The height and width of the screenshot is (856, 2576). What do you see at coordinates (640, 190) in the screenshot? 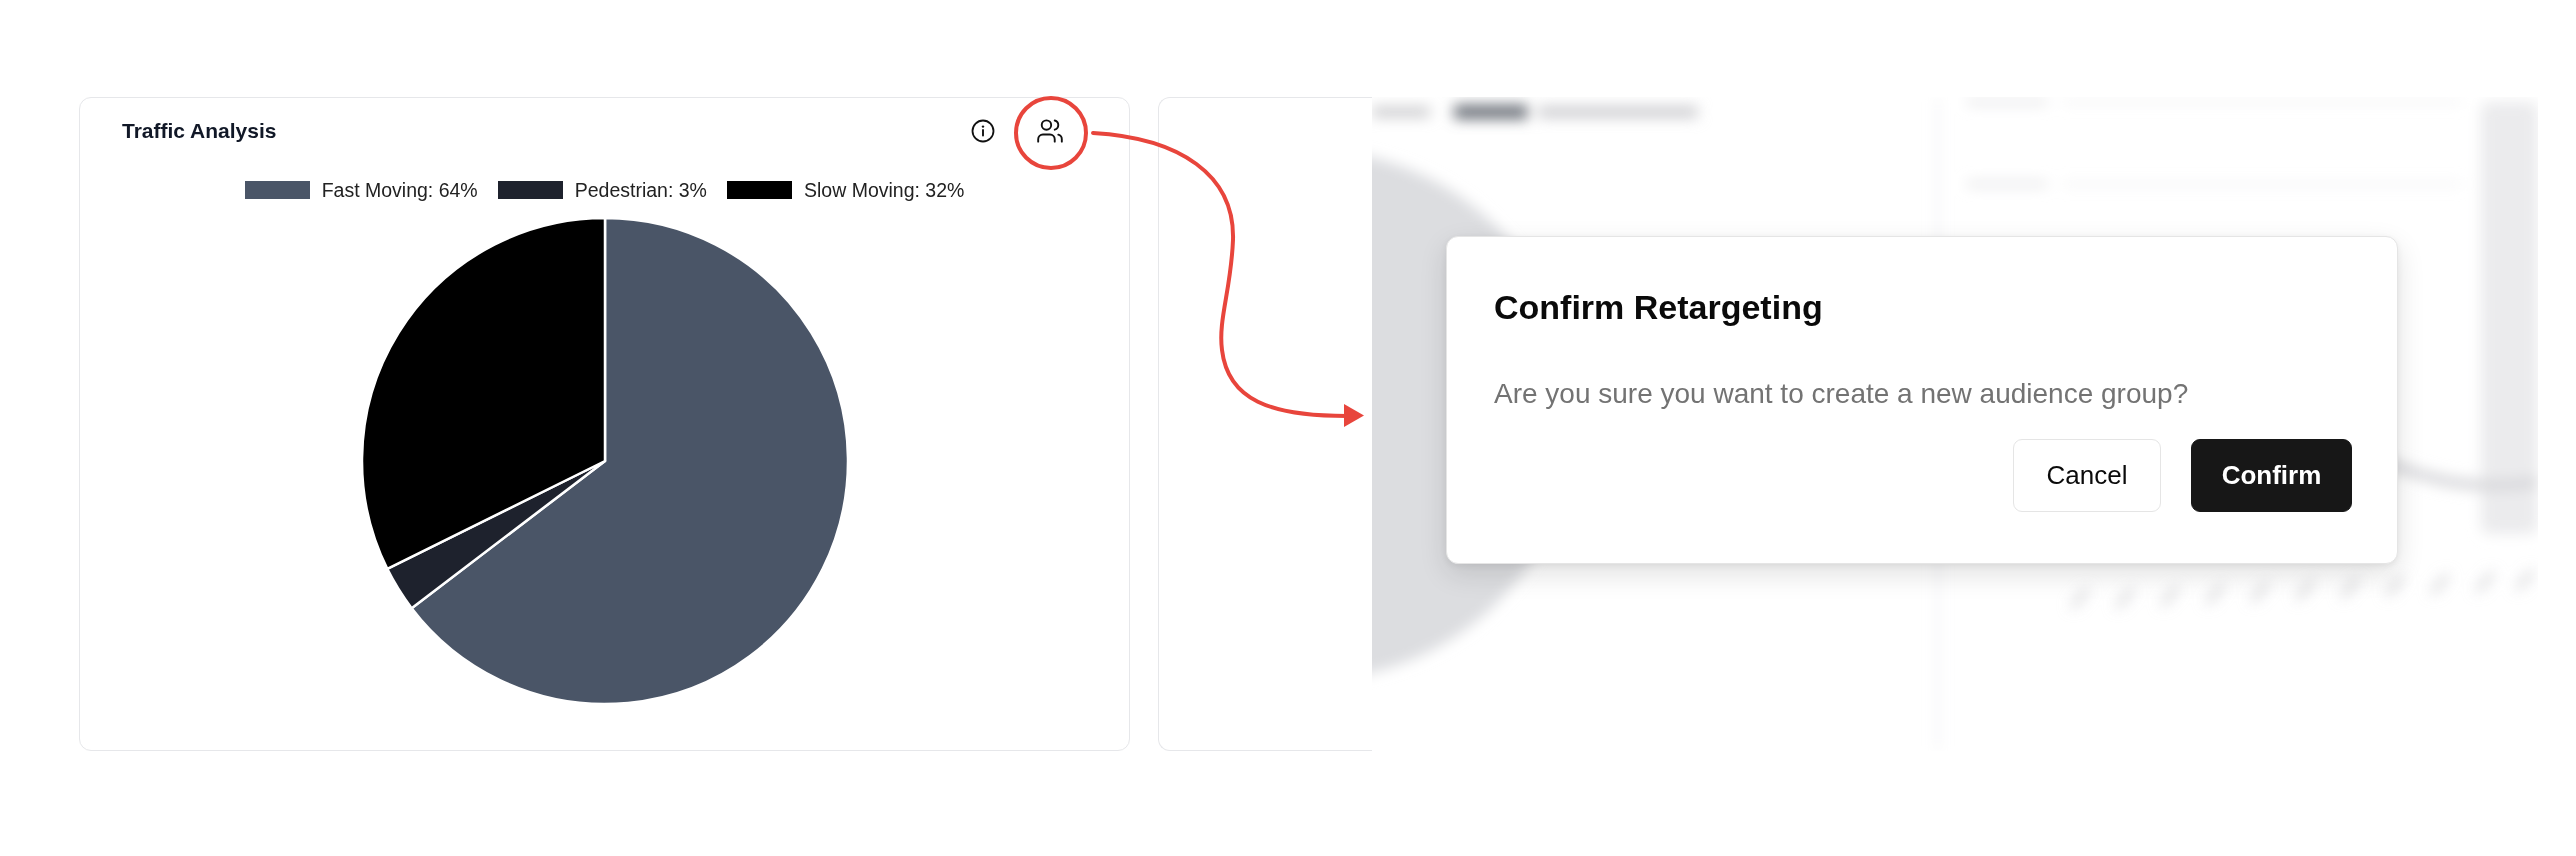
I see `legend-label: Pedestrian: 3%` at bounding box center [640, 190].